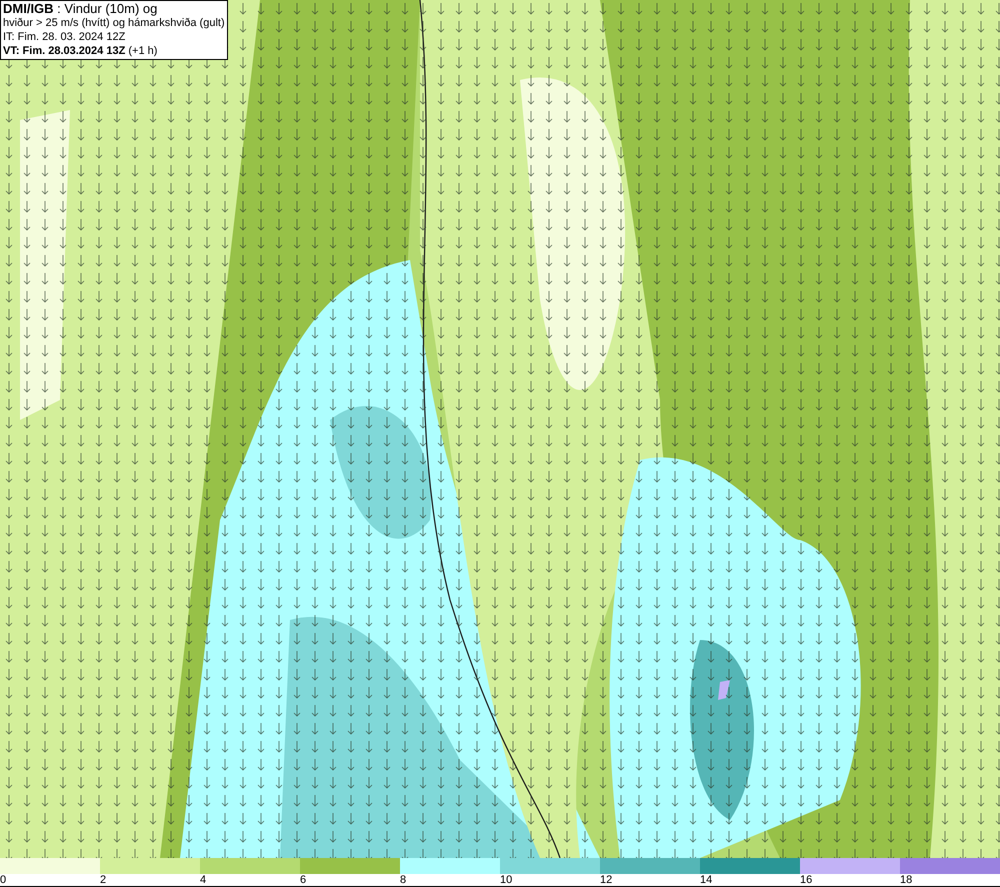  Describe the element at coordinates (103, 880) in the screenshot. I see `legend-label: 2` at that location.